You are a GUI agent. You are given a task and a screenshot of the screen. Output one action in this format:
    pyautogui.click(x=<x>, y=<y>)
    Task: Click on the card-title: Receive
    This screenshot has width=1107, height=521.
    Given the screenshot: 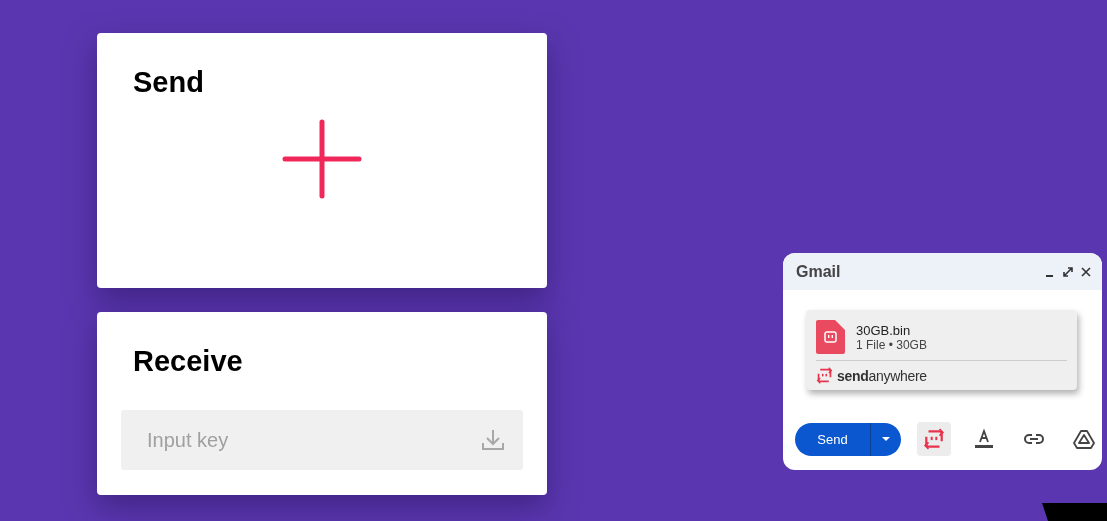 What is the action you would take?
    pyautogui.click(x=188, y=360)
    